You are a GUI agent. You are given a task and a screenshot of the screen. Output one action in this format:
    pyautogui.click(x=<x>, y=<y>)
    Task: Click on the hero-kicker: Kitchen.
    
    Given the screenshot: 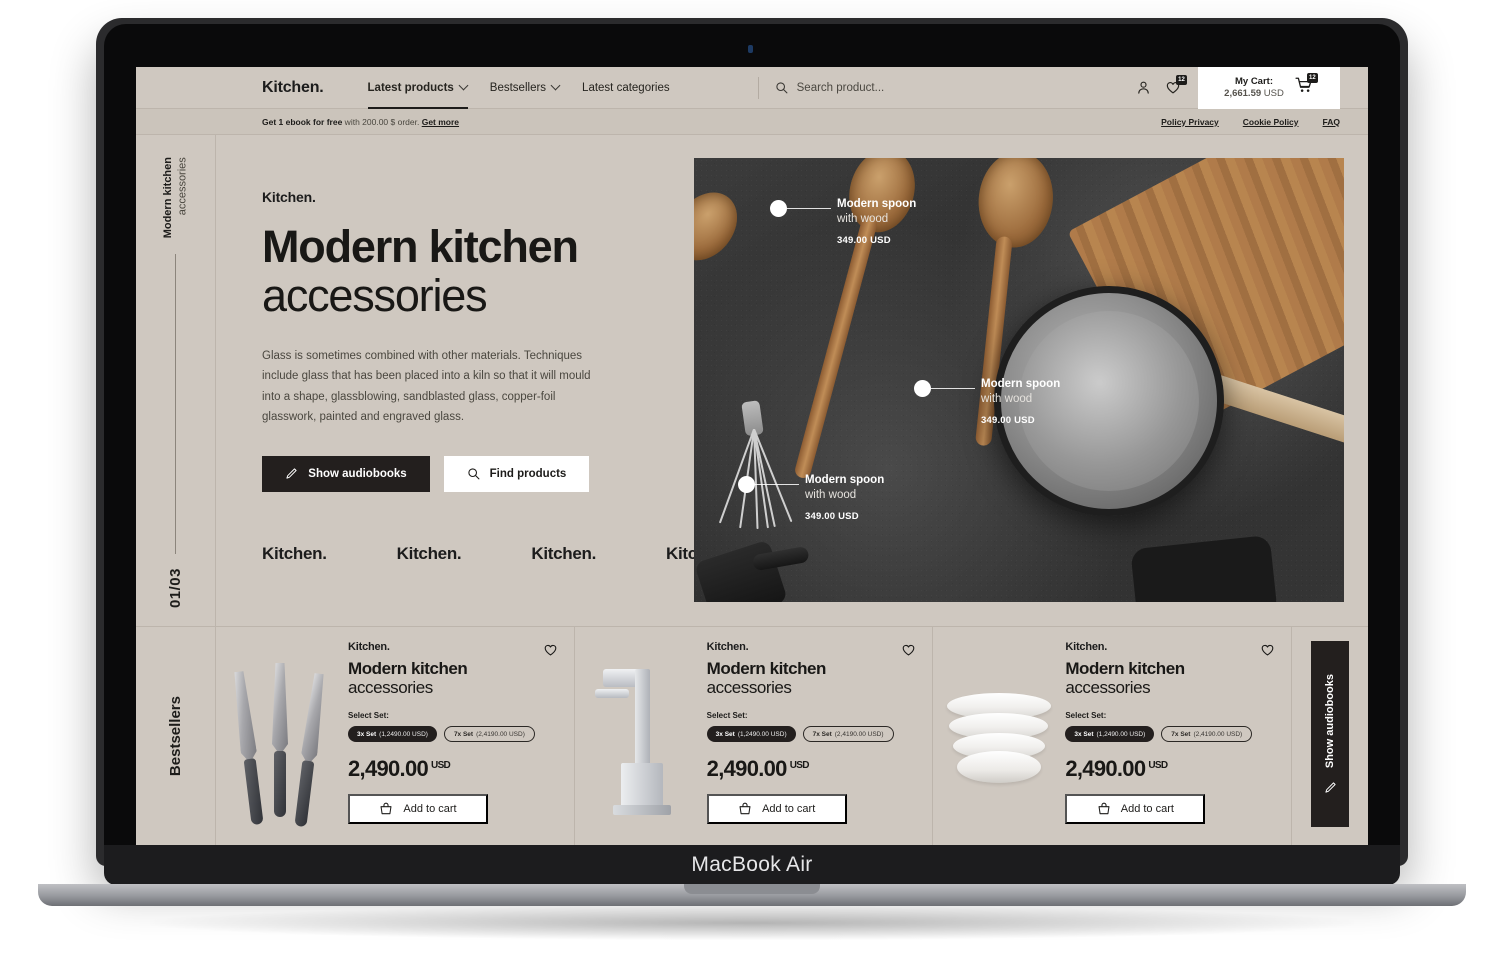 What is the action you would take?
    pyautogui.click(x=289, y=197)
    